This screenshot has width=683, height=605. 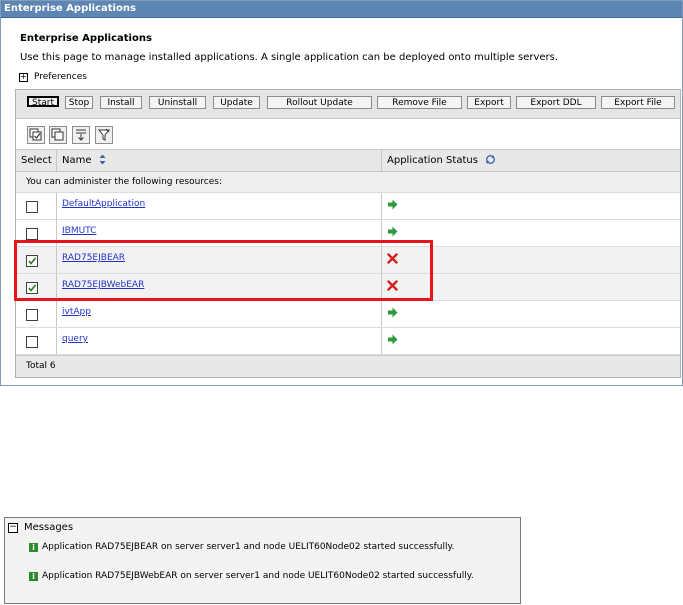 What do you see at coordinates (103, 204) in the screenshot?
I see `application-link: DefaultApplication` at bounding box center [103, 204].